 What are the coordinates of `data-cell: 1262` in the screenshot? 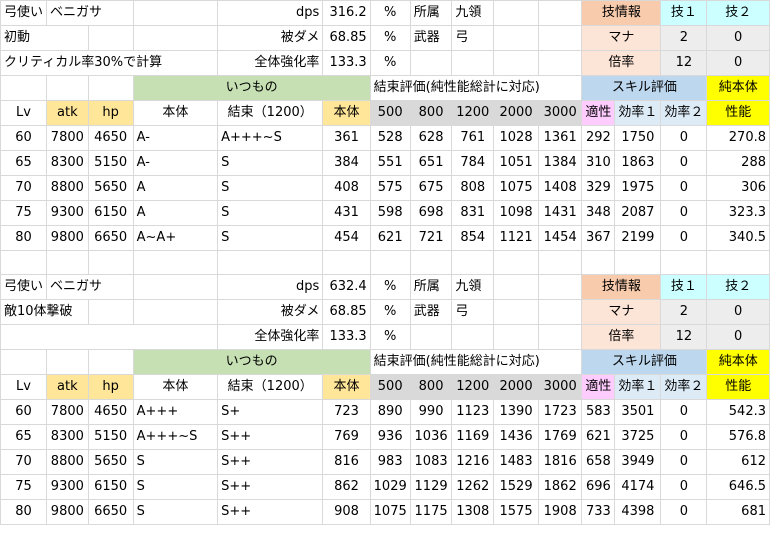 It's located at (473, 487).